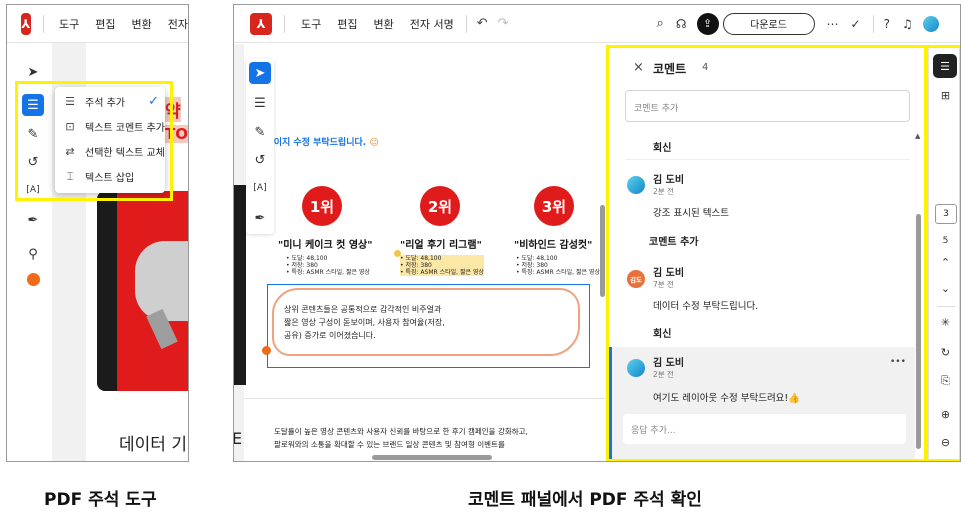 The width and height of the screenshot is (966, 524). I want to click on checkmark-circle-icon: ✓, so click(856, 24).